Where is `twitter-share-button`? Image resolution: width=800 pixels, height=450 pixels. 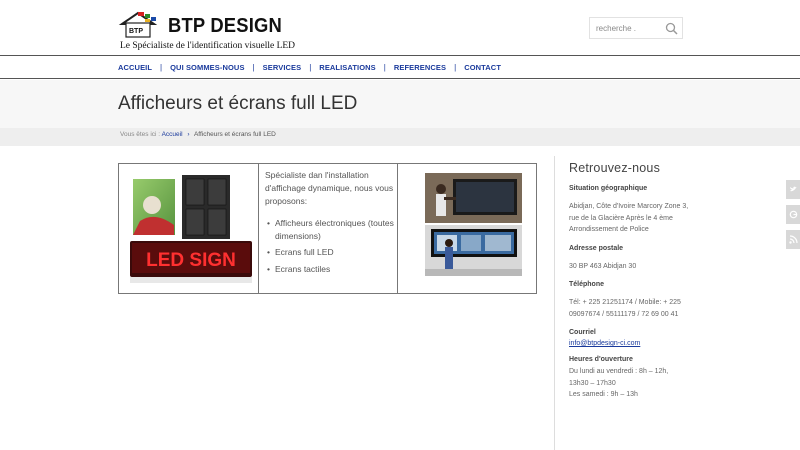 twitter-share-button is located at coordinates (793, 189).